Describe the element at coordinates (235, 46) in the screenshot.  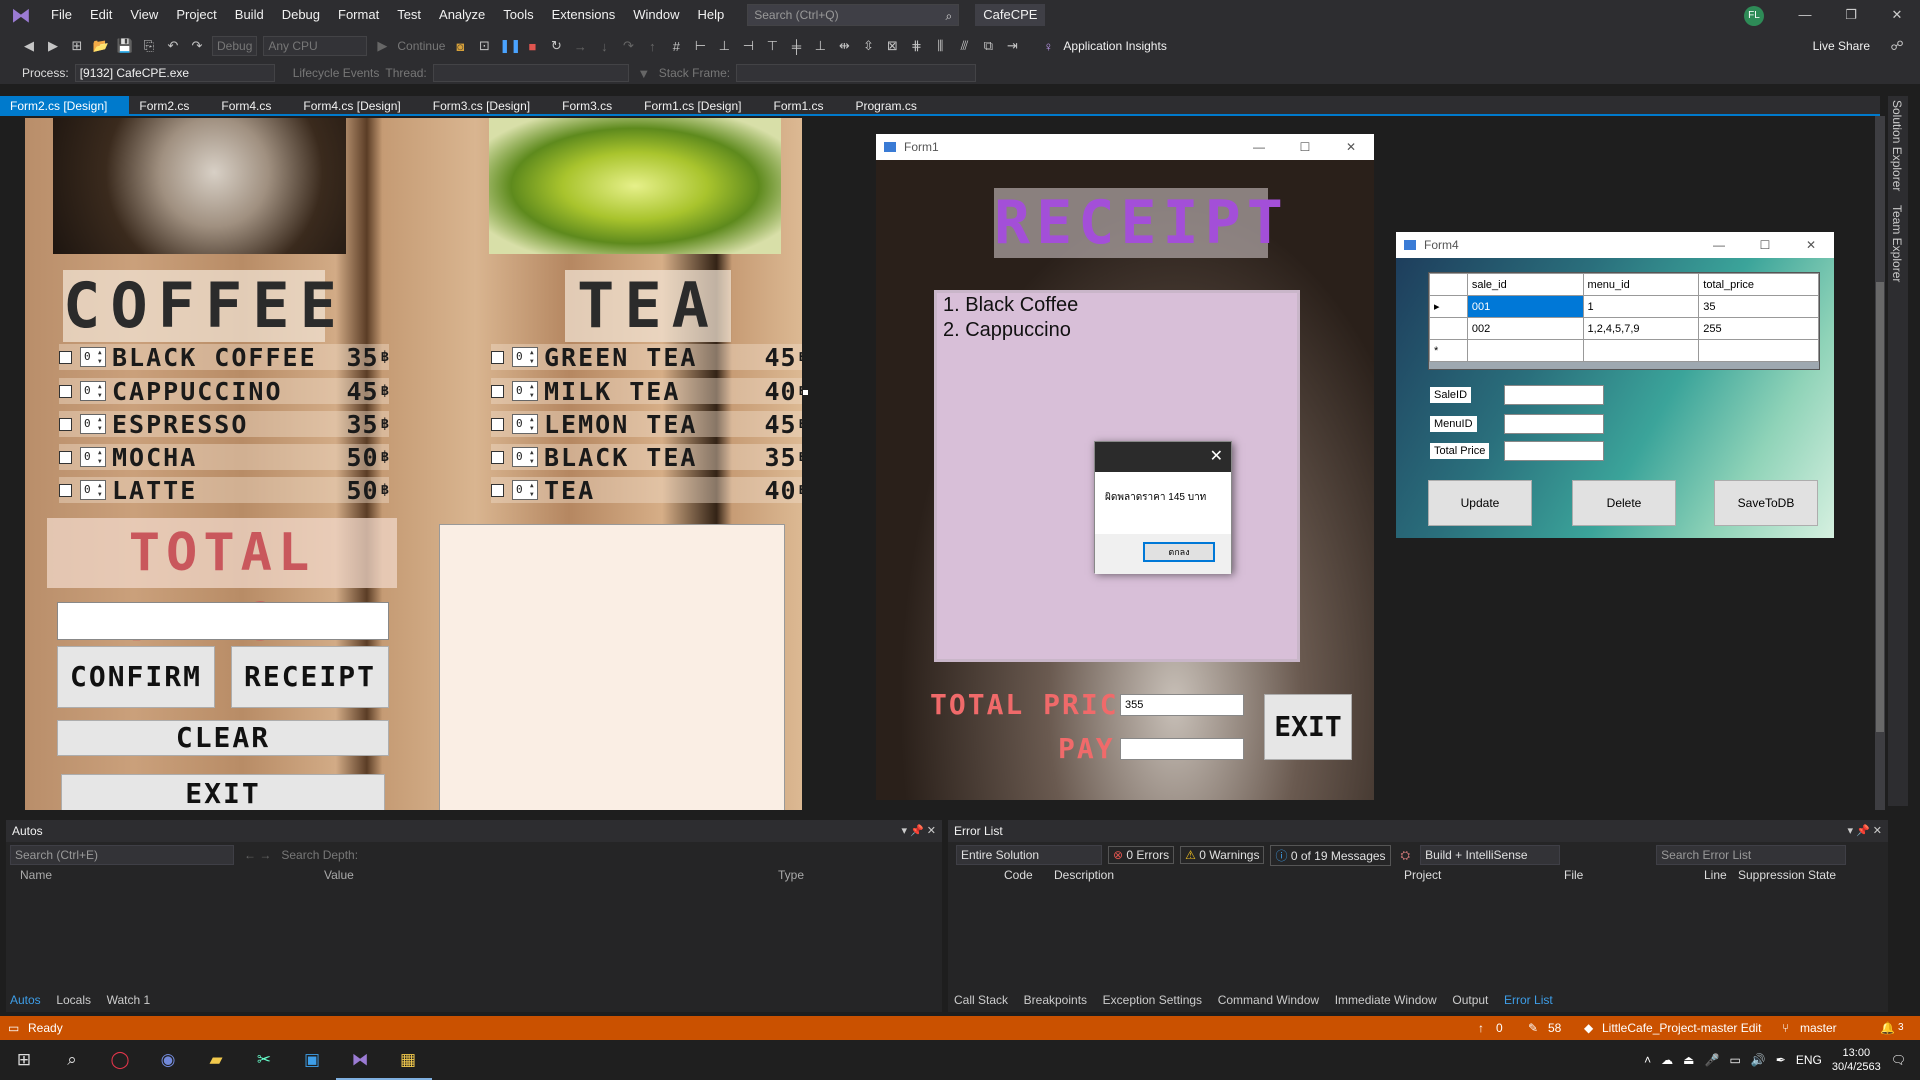
I see `configuration-dropdown: Debug` at that location.